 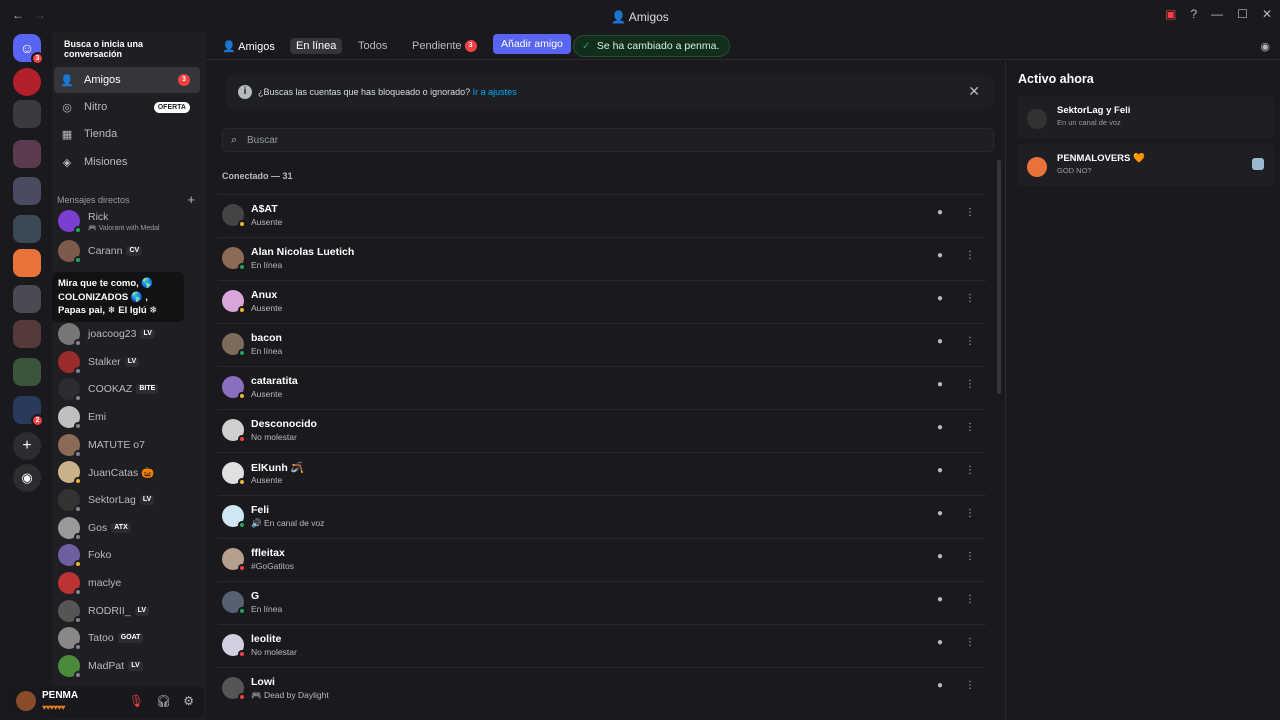 I want to click on friend-row: bacon En línea ● ⋮, so click(x=602, y=344).